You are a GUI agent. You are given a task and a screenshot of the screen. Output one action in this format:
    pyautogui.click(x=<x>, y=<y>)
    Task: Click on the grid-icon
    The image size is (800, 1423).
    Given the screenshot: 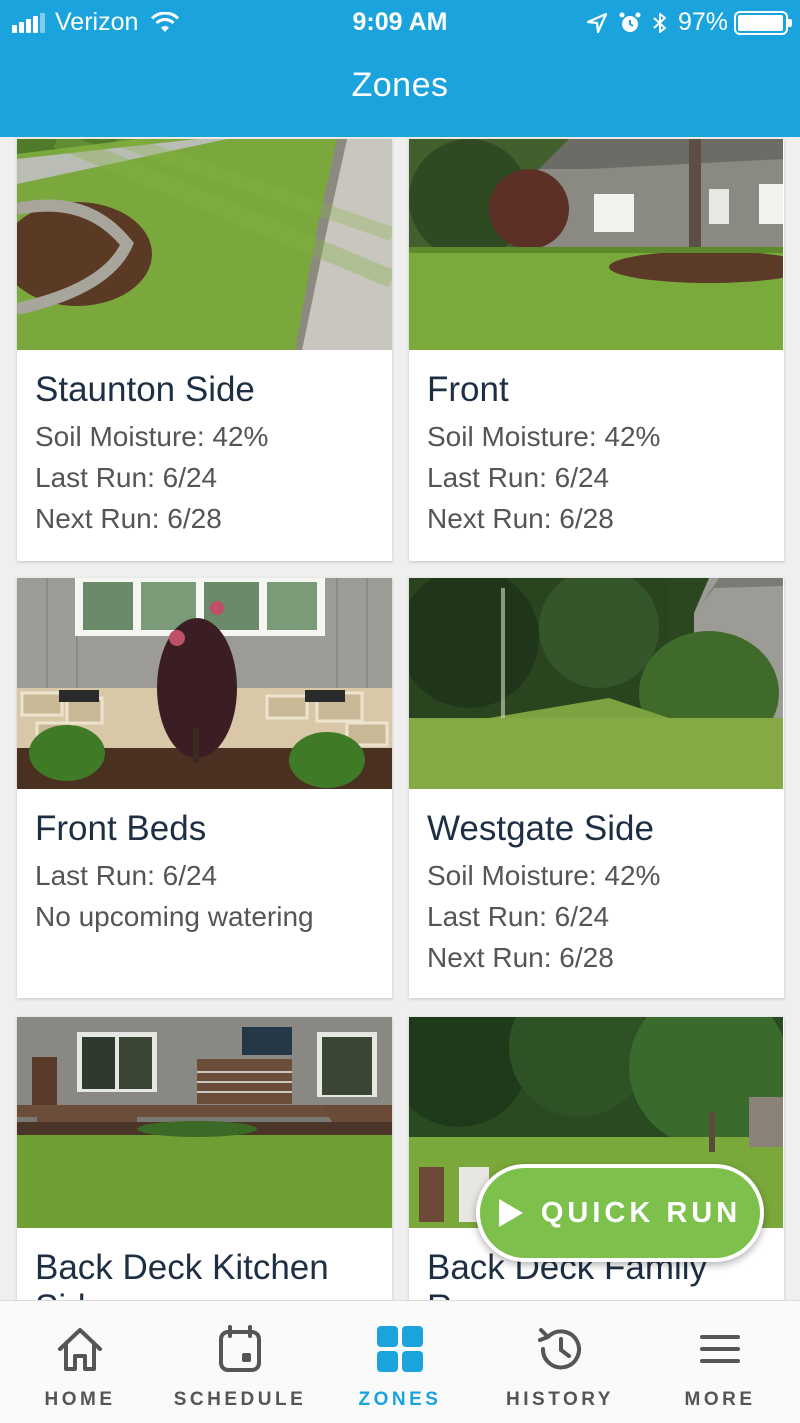 What is the action you would take?
    pyautogui.click(x=400, y=1349)
    